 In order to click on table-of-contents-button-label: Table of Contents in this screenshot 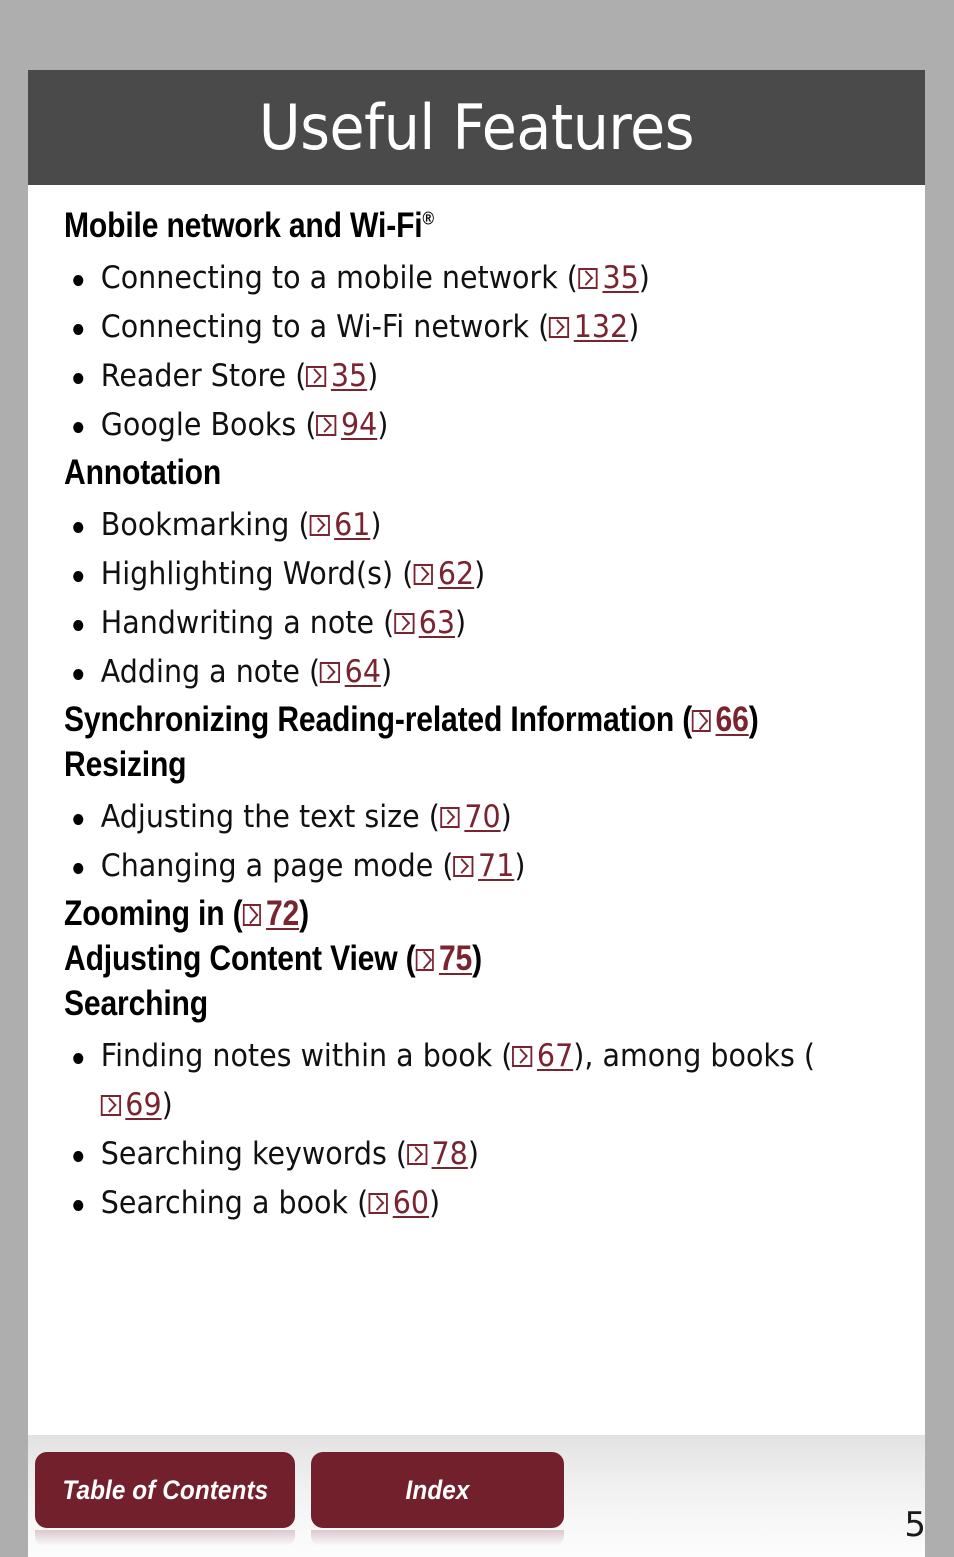, I will do `click(165, 1489)`.